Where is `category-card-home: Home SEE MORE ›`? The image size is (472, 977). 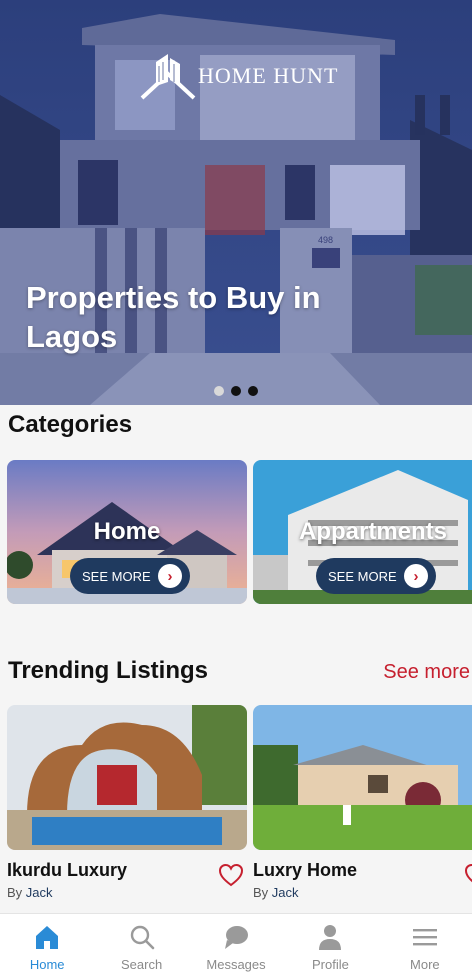 category-card-home: Home SEE MORE › is located at coordinates (127, 532).